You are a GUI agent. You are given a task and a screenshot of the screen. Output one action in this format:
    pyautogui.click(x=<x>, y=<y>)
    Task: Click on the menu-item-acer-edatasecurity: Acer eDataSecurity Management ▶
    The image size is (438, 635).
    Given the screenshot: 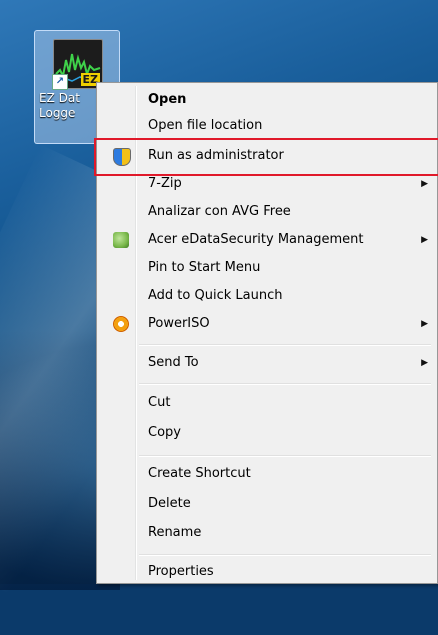 What is the action you would take?
    pyautogui.click(x=267, y=240)
    